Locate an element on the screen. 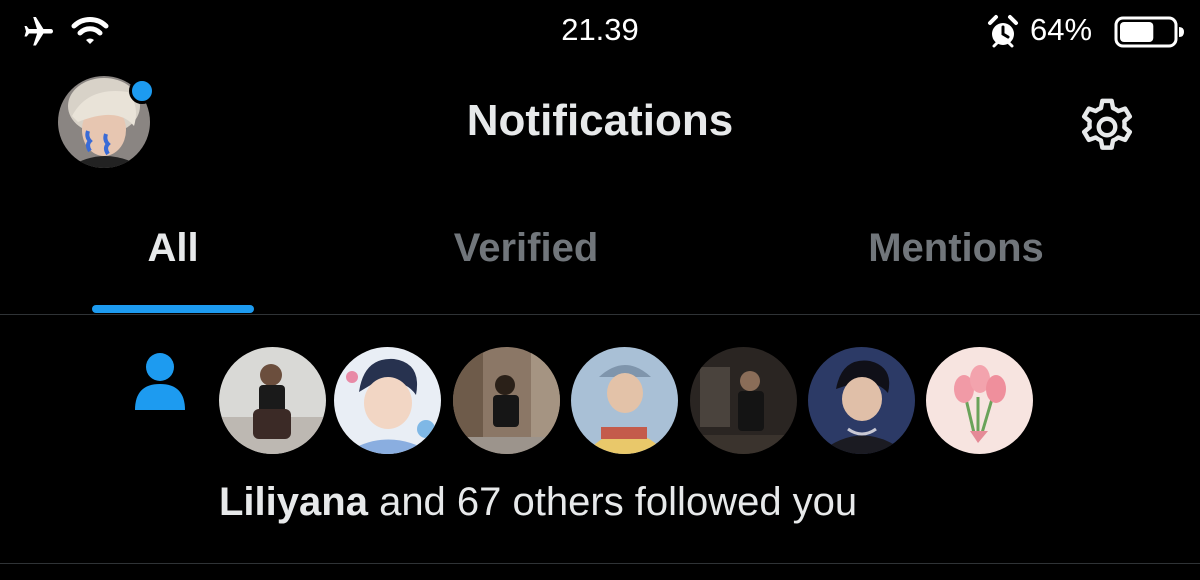  alarm-icon is located at coordinates (1003, 31).